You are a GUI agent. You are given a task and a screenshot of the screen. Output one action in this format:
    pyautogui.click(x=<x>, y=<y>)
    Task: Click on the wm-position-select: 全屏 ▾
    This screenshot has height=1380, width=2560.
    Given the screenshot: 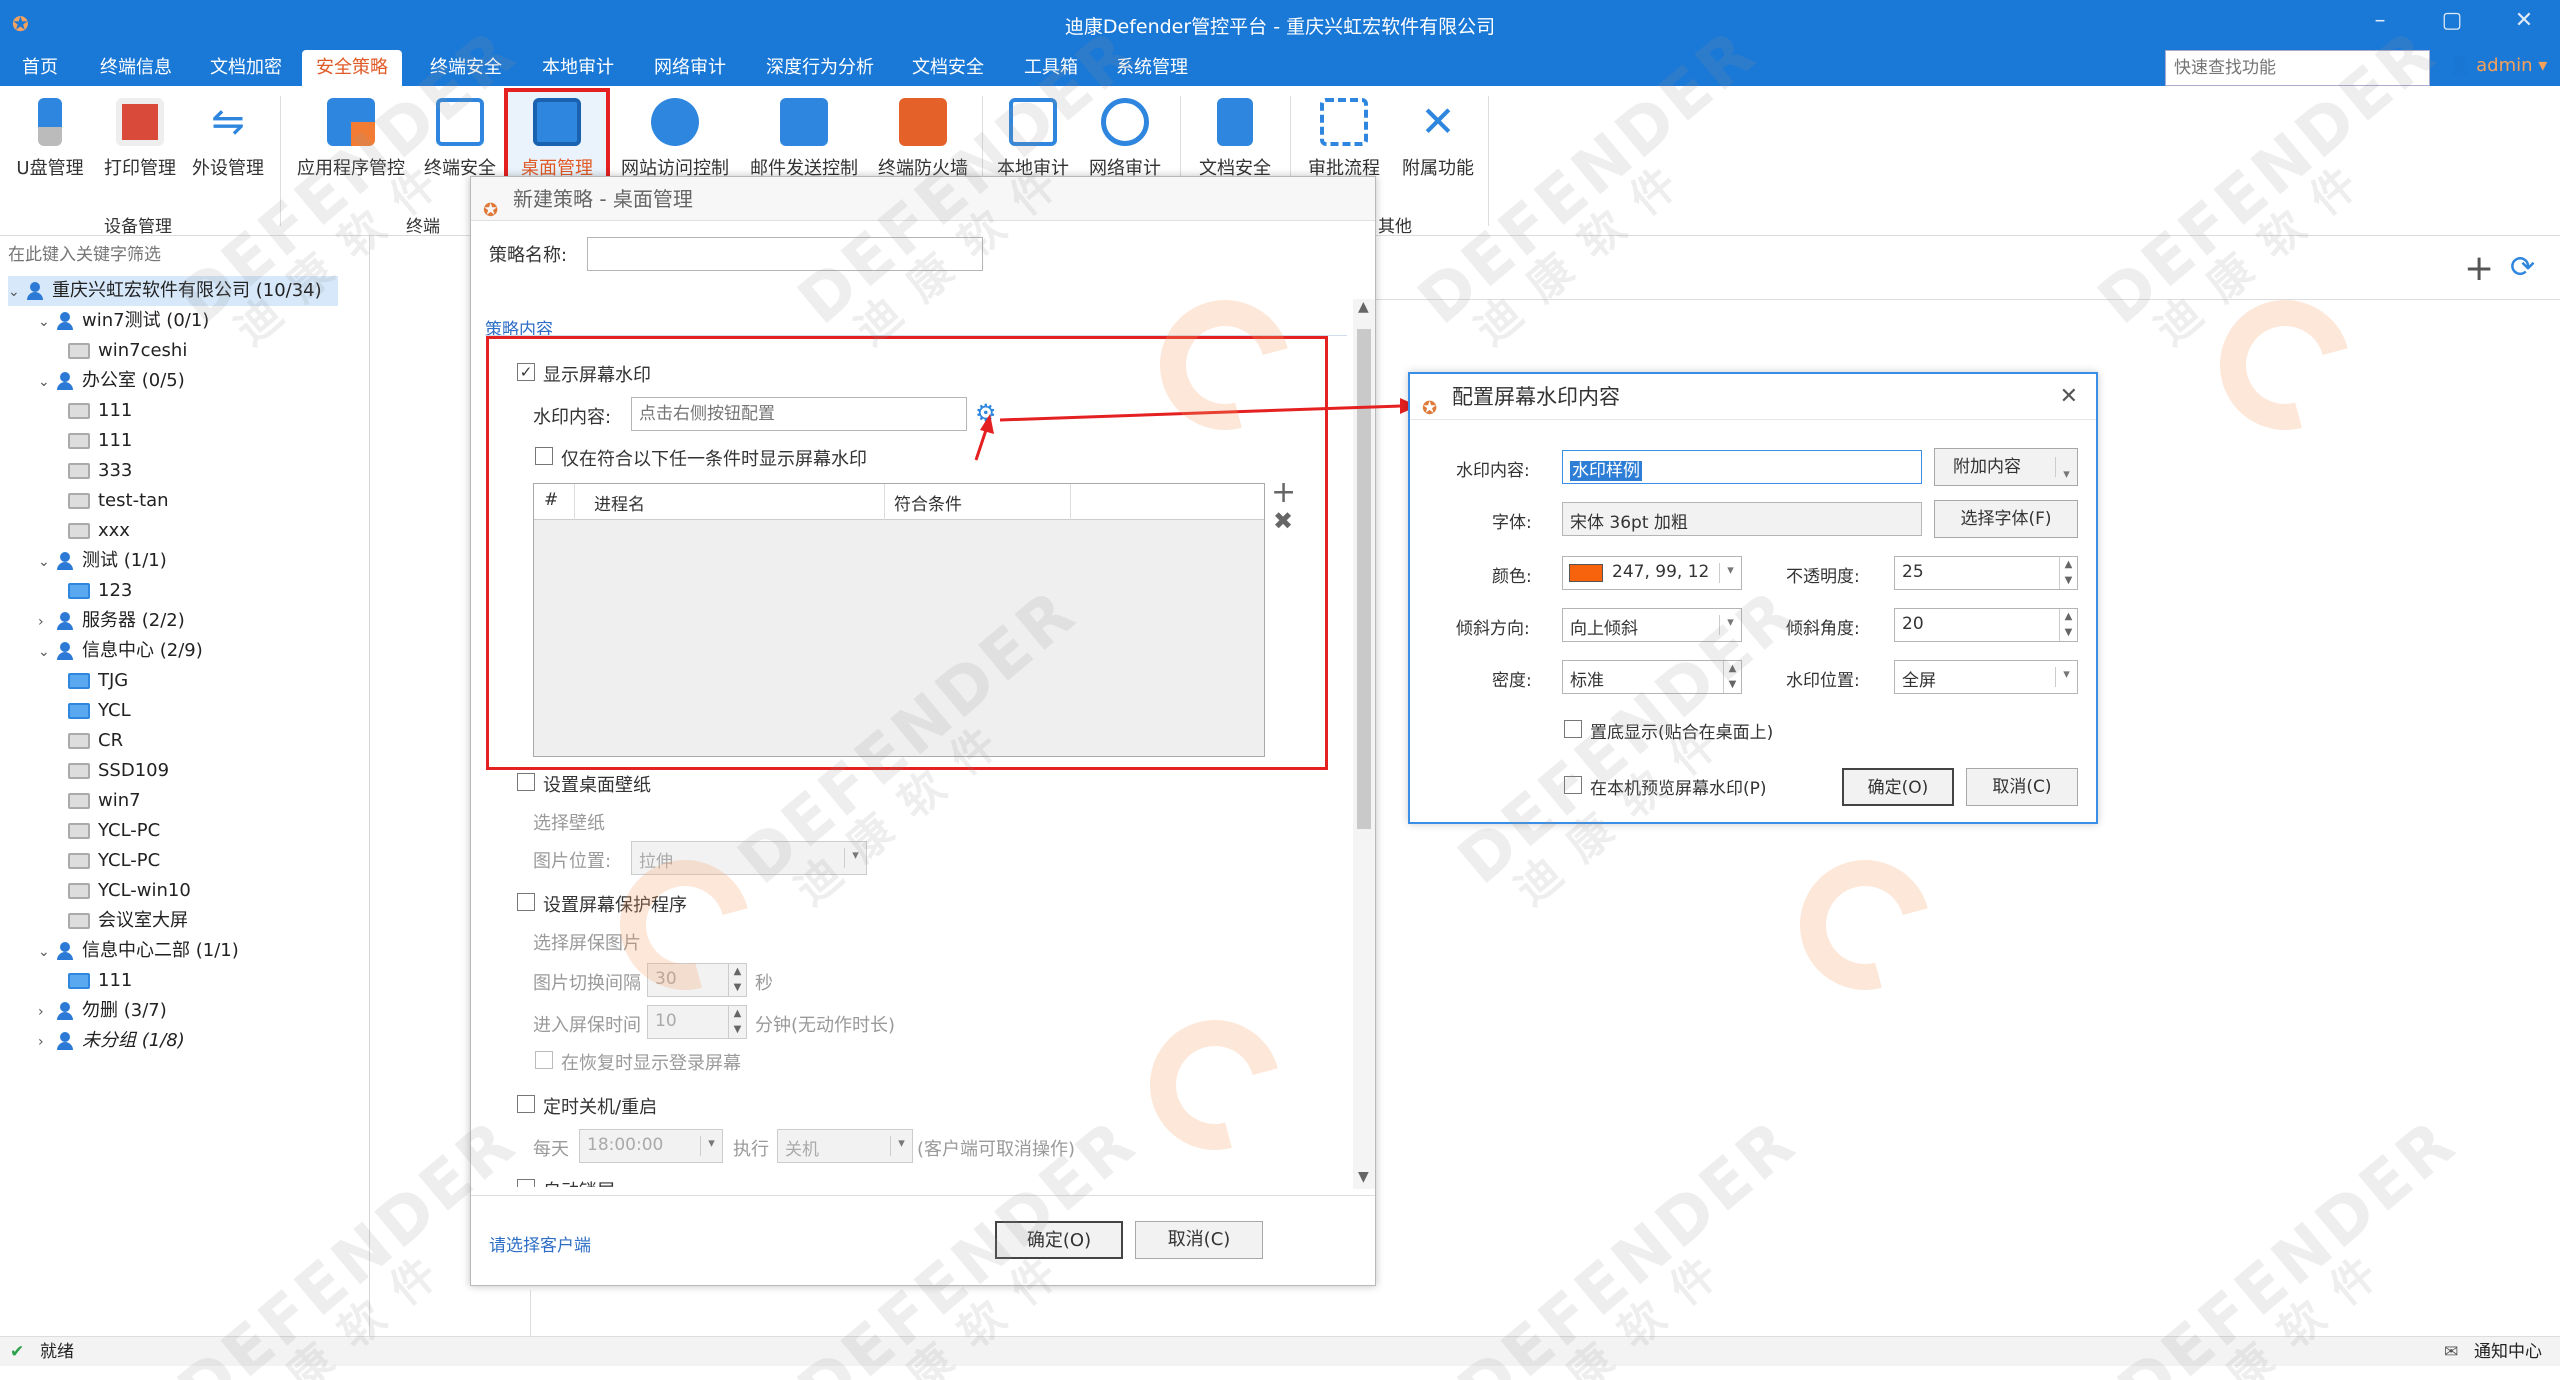 What is the action you would take?
    pyautogui.click(x=1986, y=677)
    